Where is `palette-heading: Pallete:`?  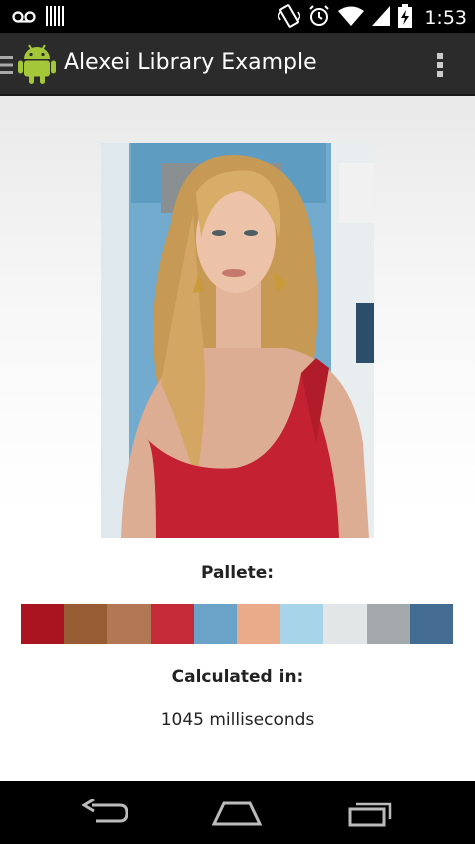
palette-heading: Pallete: is located at coordinates (237, 573).